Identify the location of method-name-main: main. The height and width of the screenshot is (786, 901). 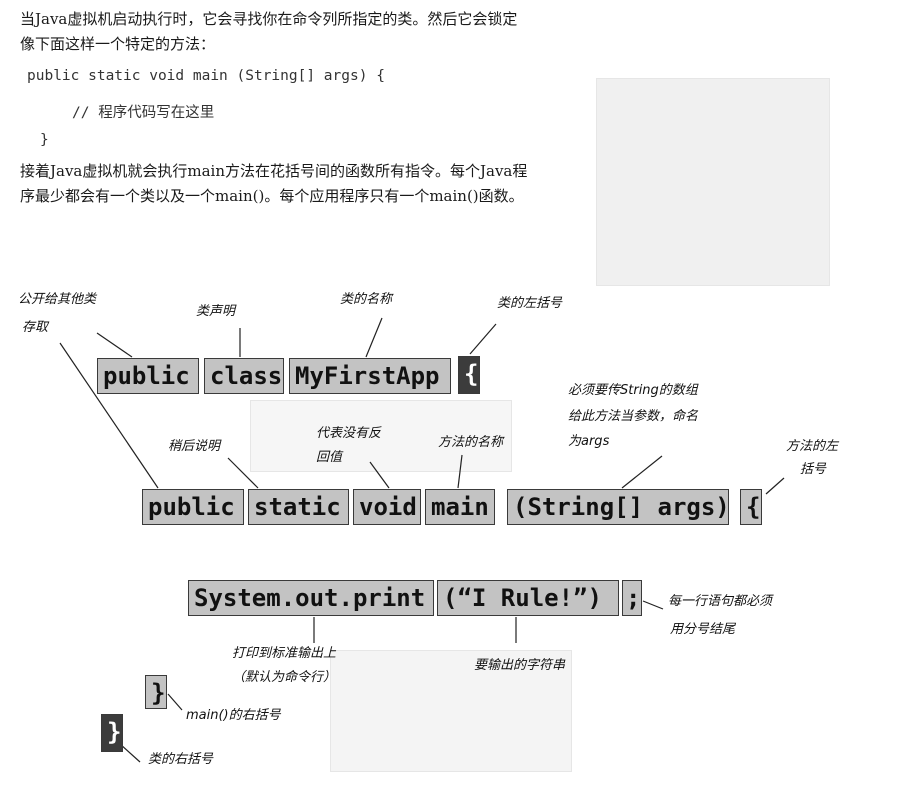
(460, 507).